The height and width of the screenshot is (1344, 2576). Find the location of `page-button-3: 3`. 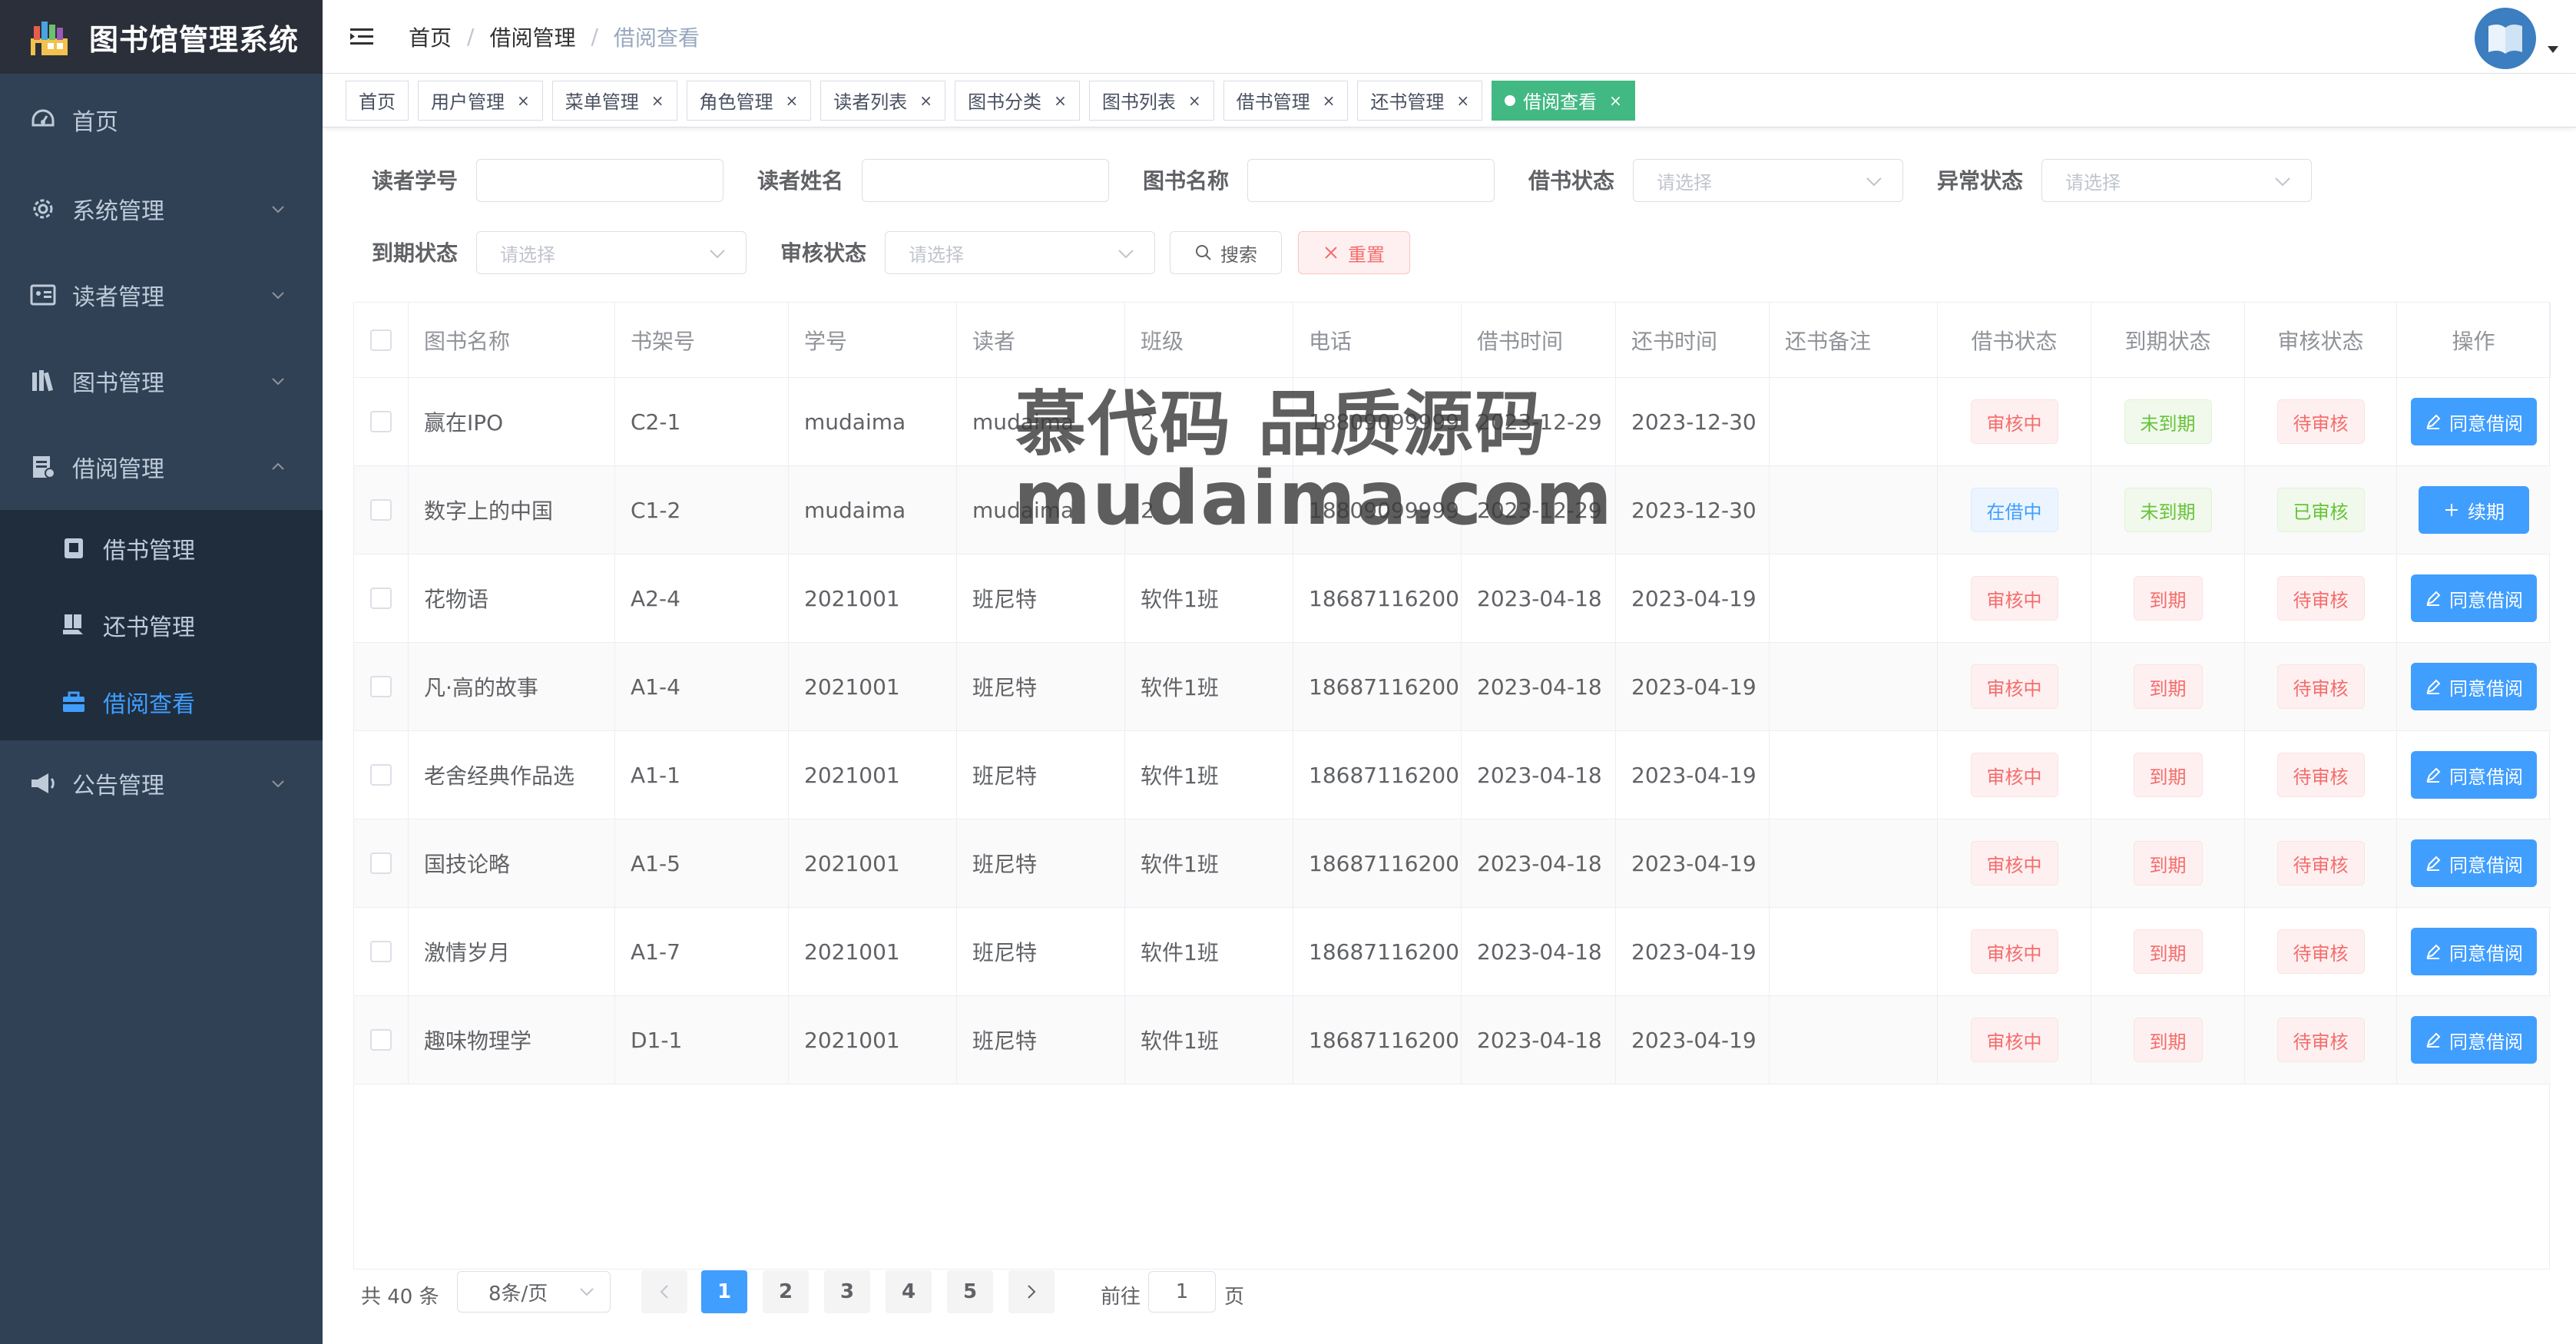

page-button-3: 3 is located at coordinates (847, 1291).